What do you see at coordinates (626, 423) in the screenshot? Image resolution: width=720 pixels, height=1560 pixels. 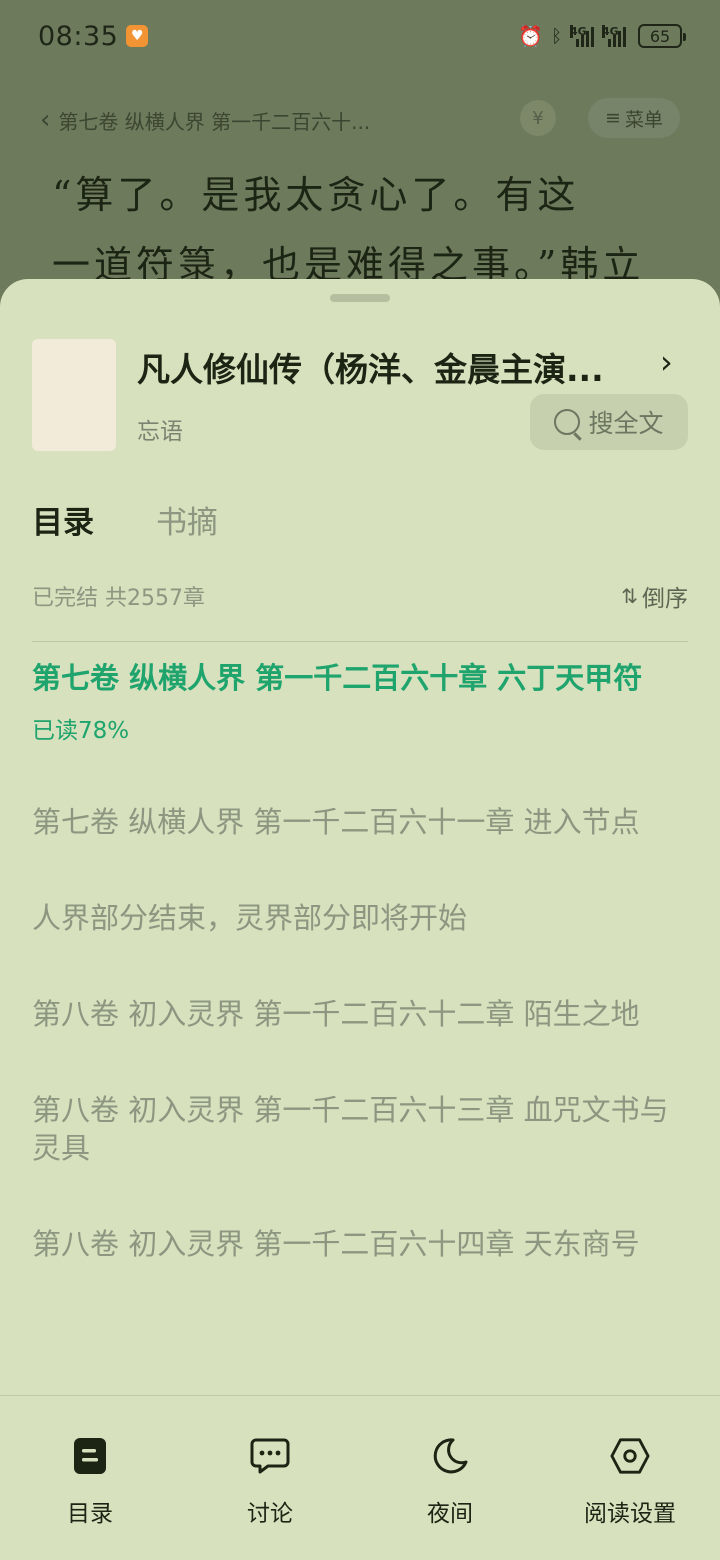 I see `search-full-text-label: 搜全文` at bounding box center [626, 423].